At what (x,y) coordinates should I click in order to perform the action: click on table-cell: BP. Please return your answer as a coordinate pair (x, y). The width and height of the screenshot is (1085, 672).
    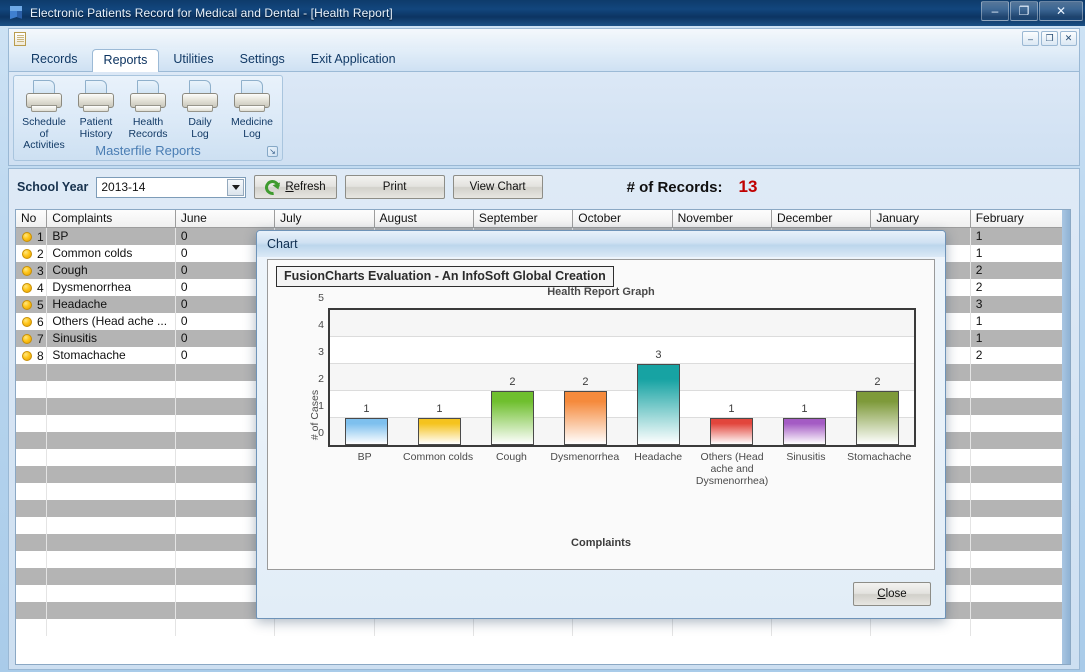
    Looking at the image, I should click on (111, 236).